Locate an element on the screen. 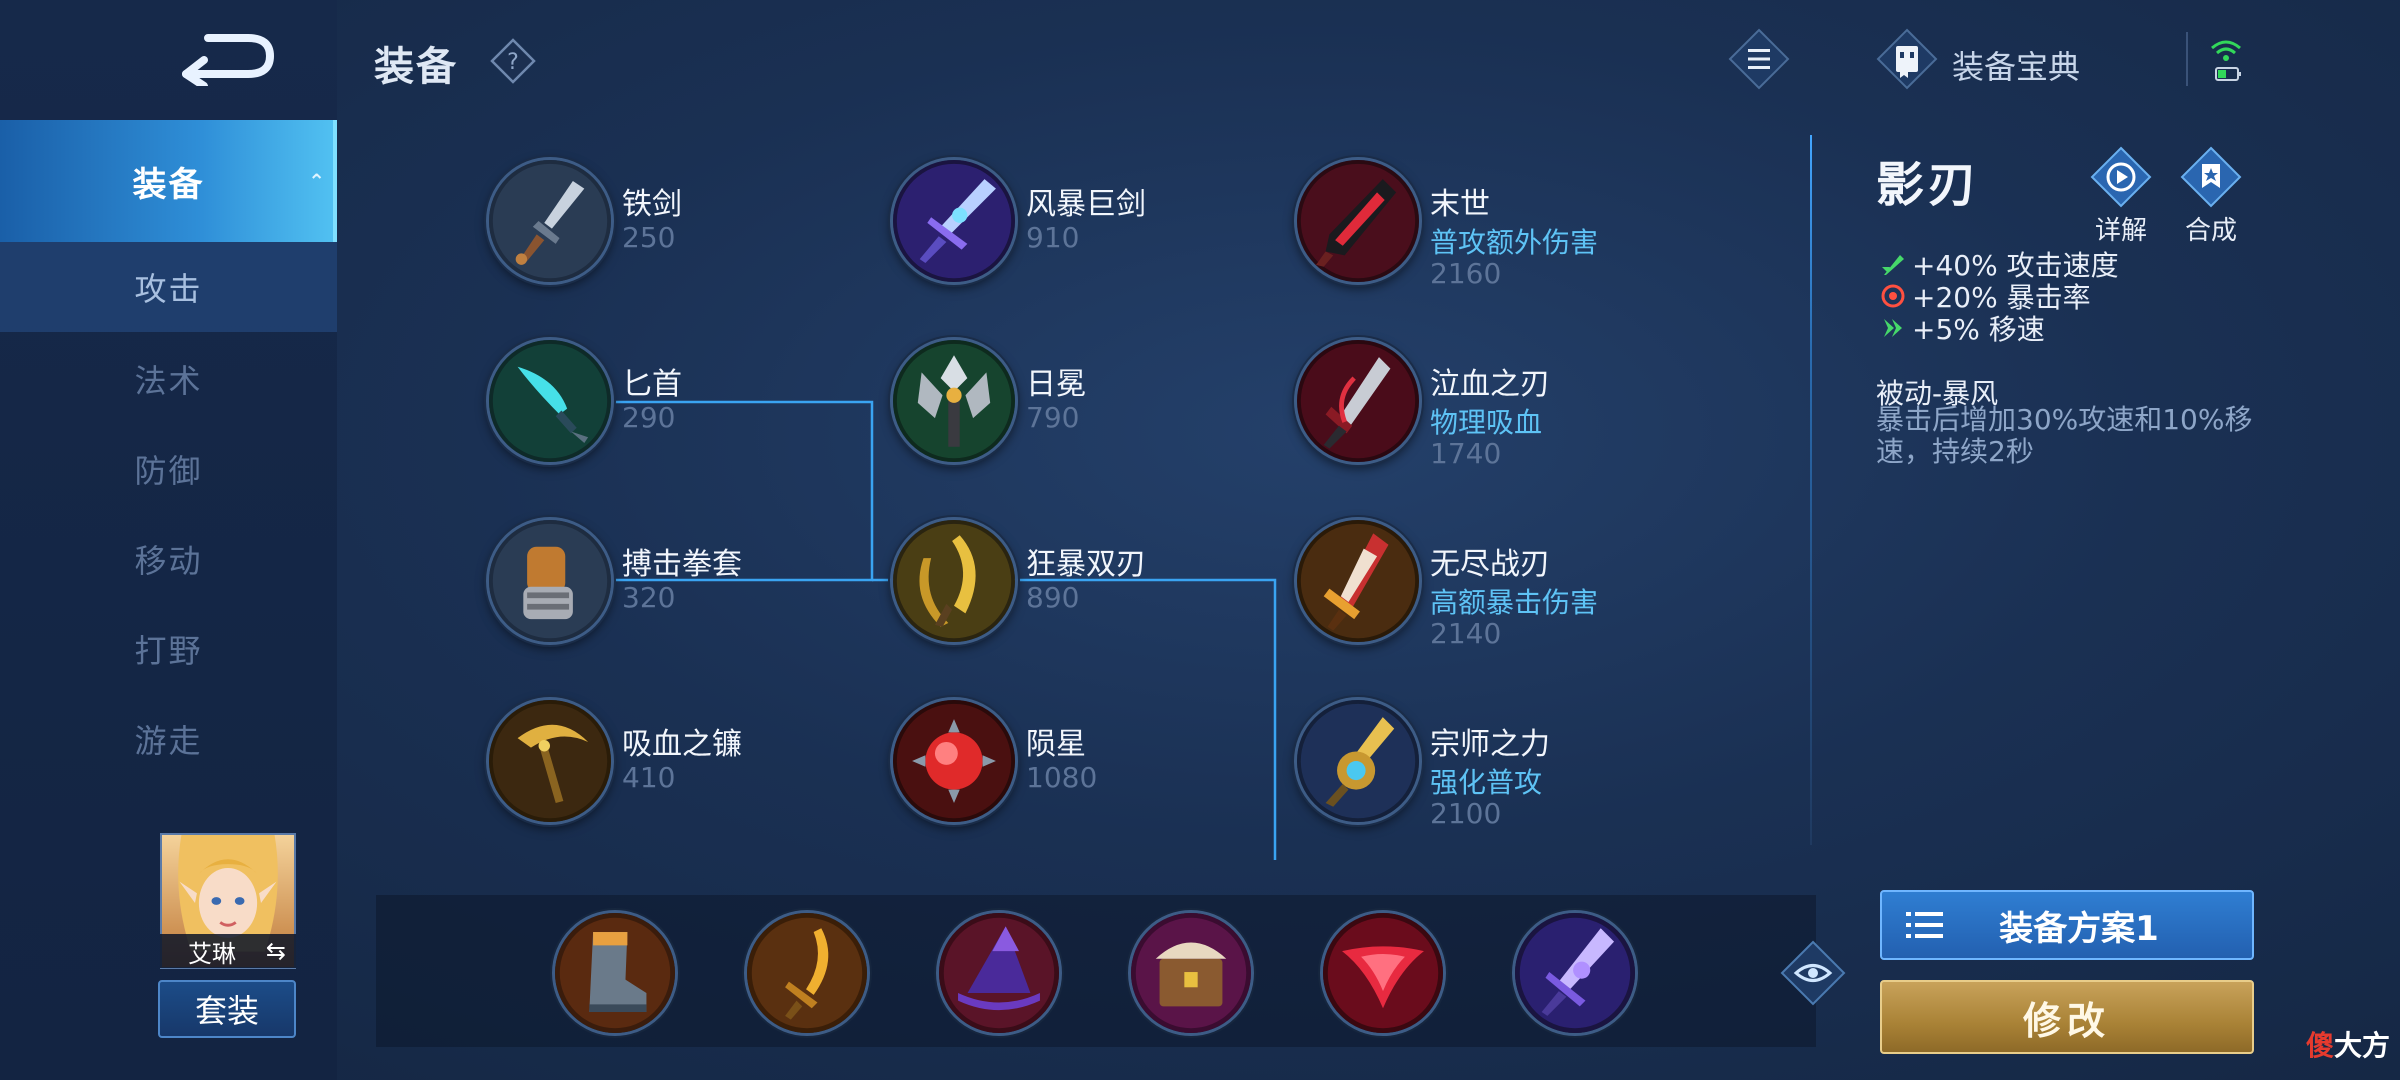 This screenshot has height=1080, width=2400. hero-name: 艾琳 is located at coordinates (212, 953).